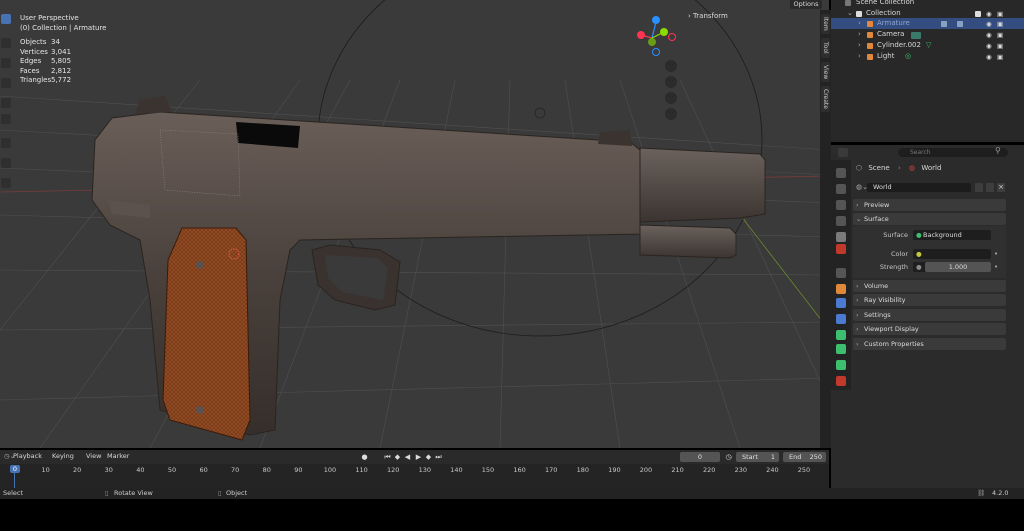 This screenshot has height=531, width=1024. Describe the element at coordinates (841, 221) in the screenshot. I see `view-layer-tab-icon` at that location.